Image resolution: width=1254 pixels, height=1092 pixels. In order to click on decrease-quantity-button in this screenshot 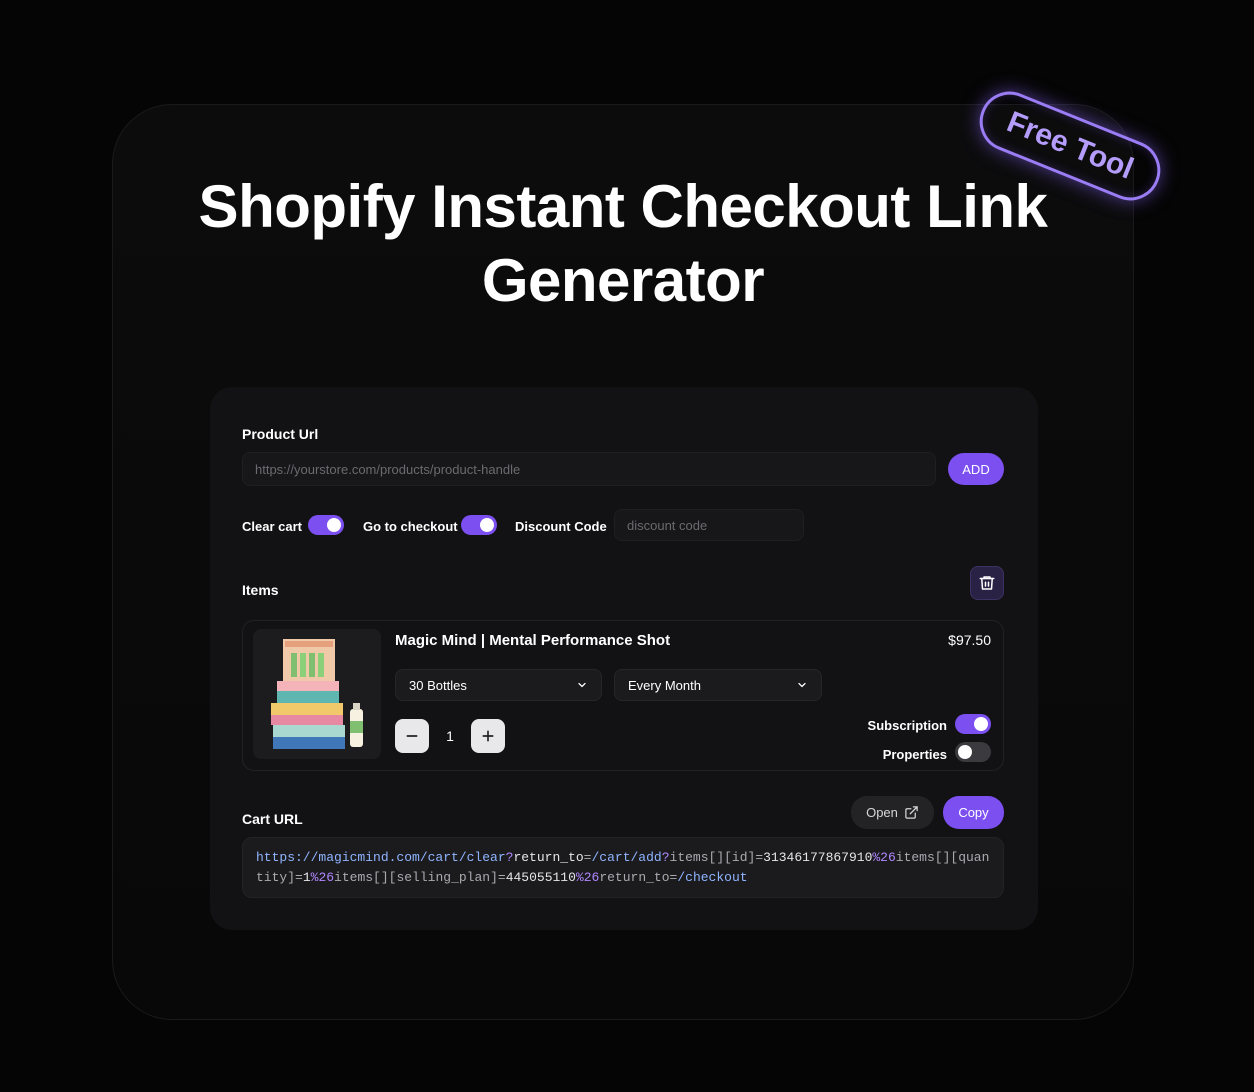, I will do `click(412, 736)`.